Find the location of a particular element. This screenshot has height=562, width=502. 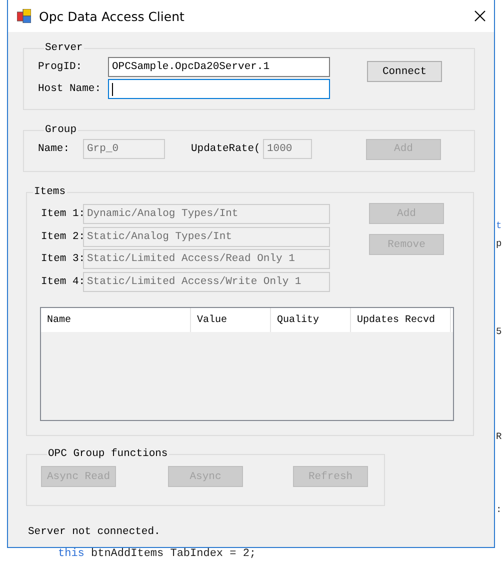

text-field: OPCSample.OpcDa20Server.1 is located at coordinates (219, 67).